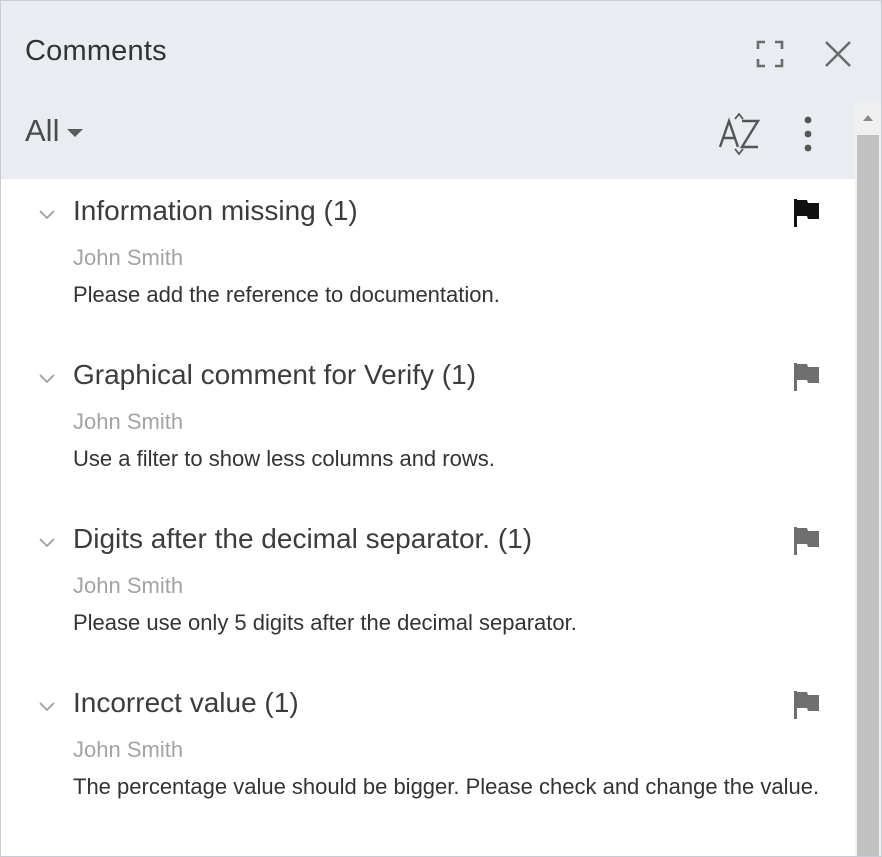 This screenshot has width=882, height=857. I want to click on arrow-up-icon, so click(868, 118).